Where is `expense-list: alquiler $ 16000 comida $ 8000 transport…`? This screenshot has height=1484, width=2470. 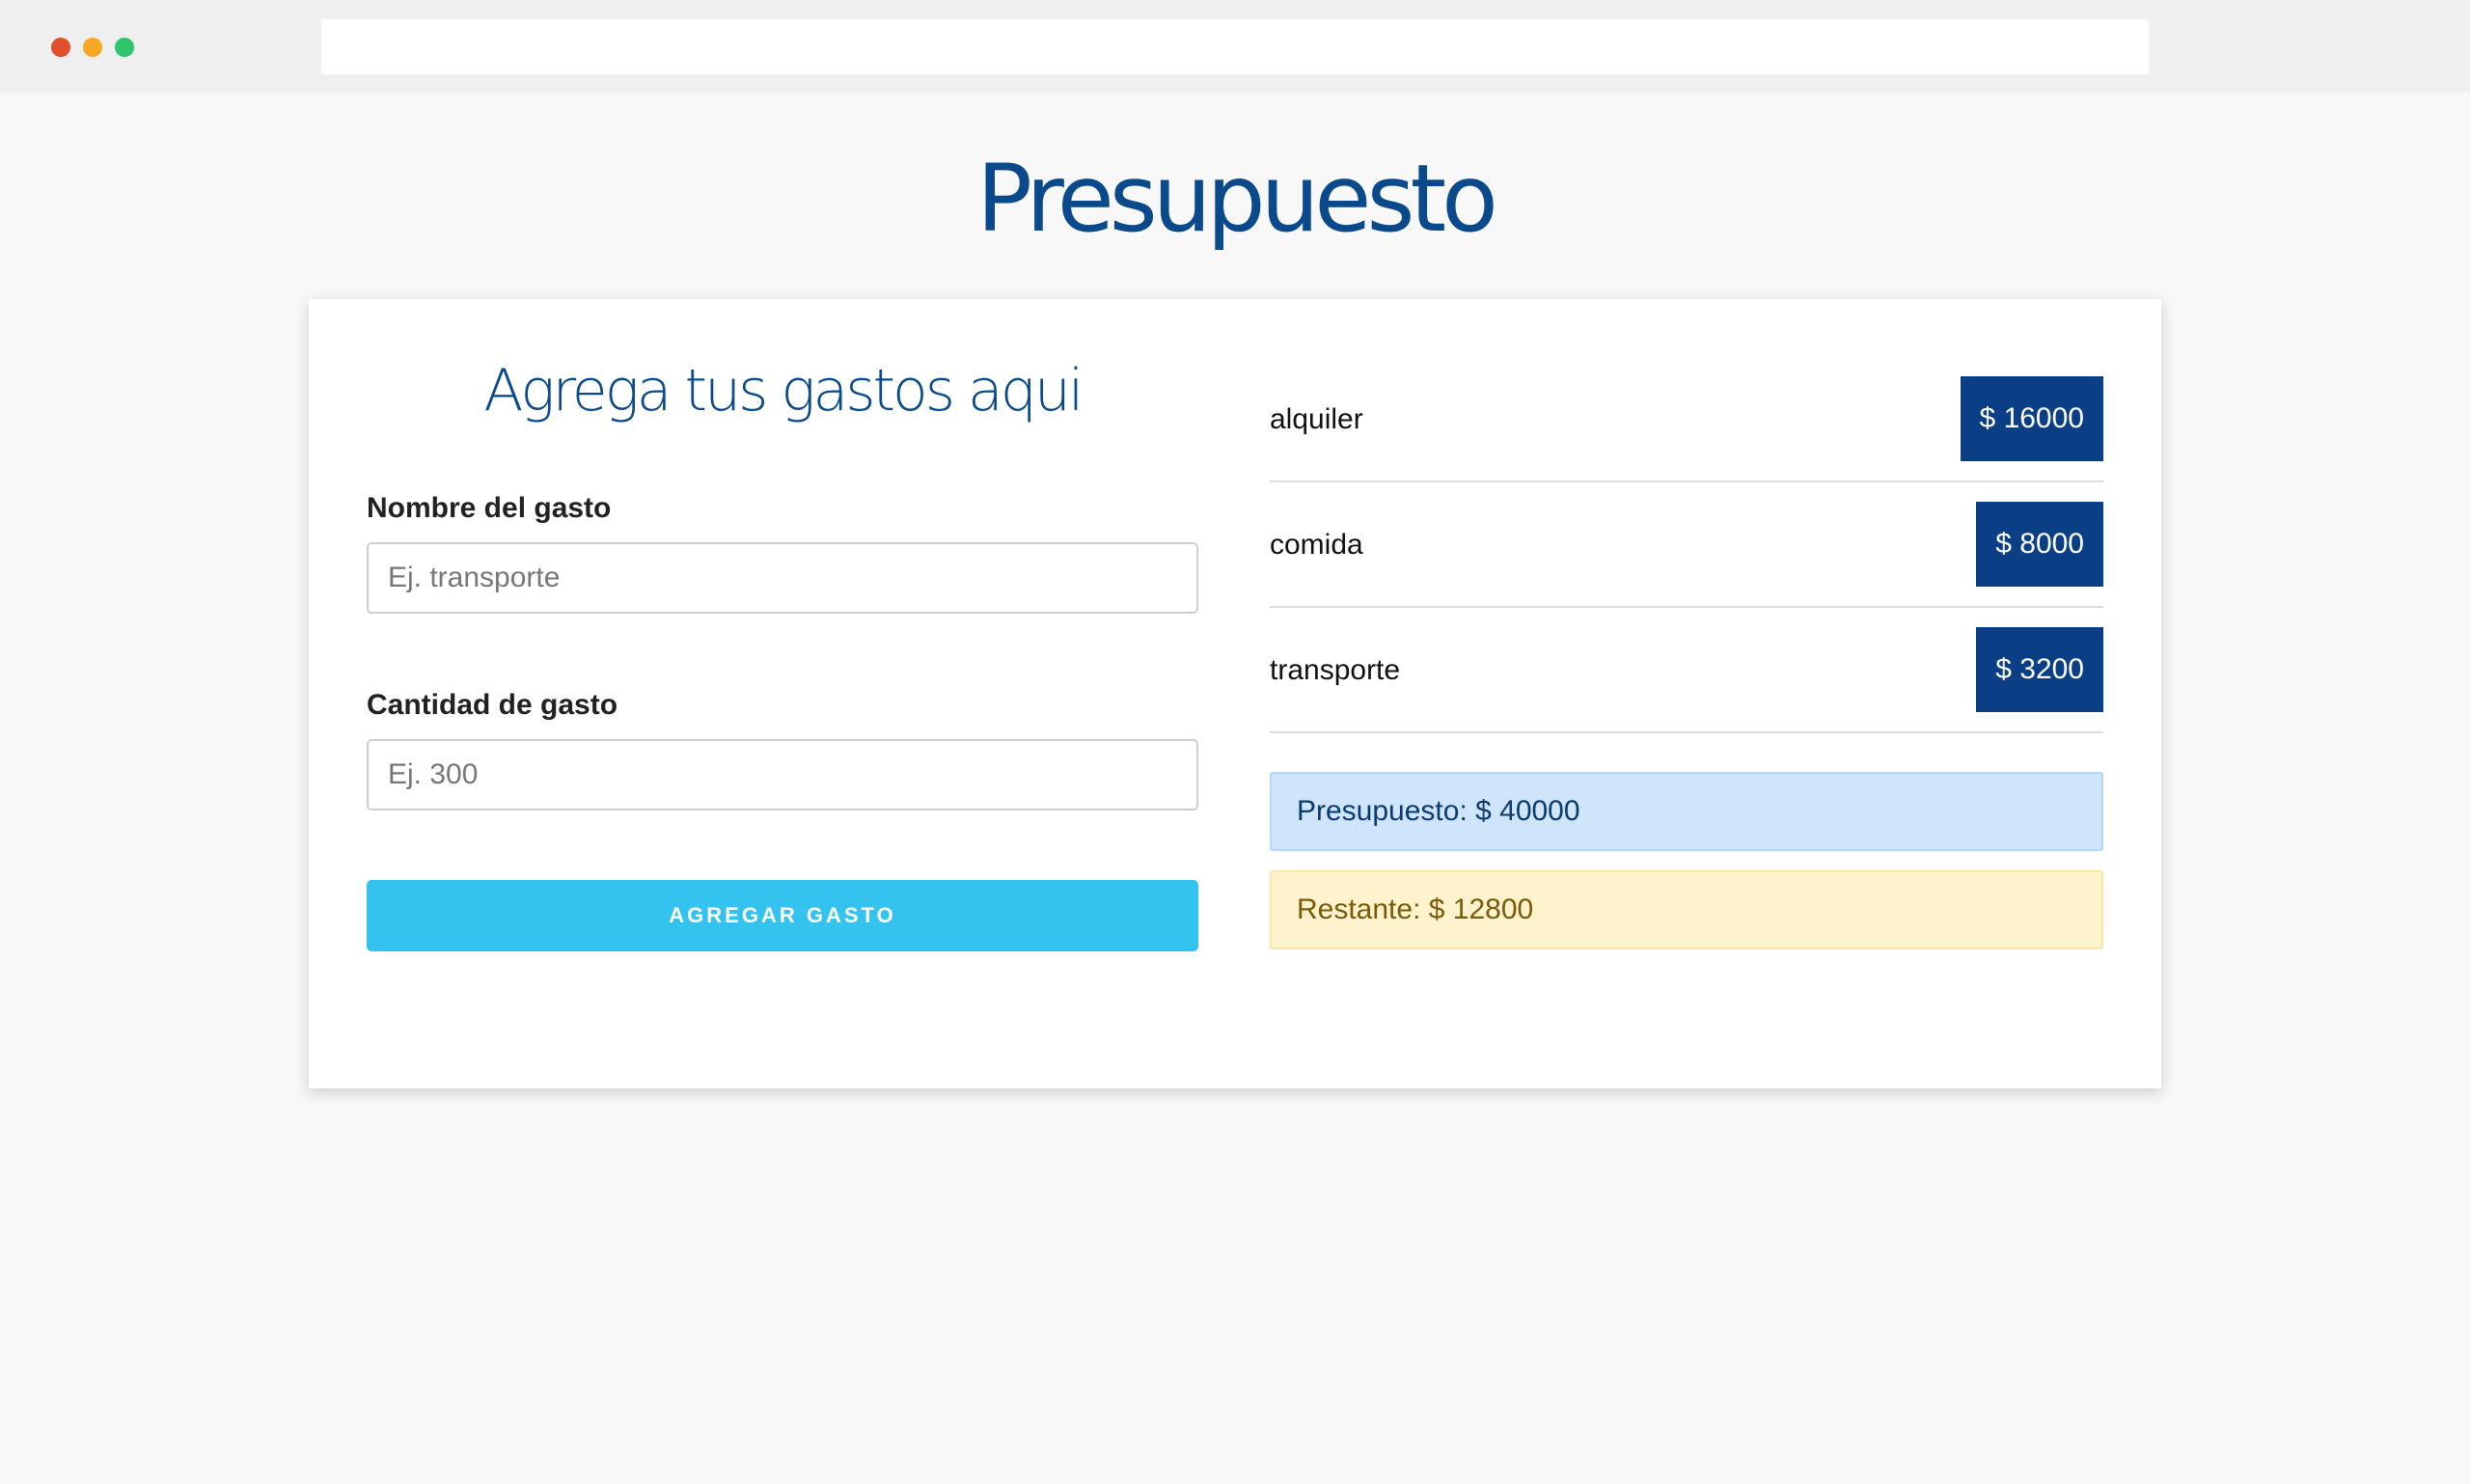 expense-list: alquiler $ 16000 comida $ 8000 transport… is located at coordinates (1686, 545).